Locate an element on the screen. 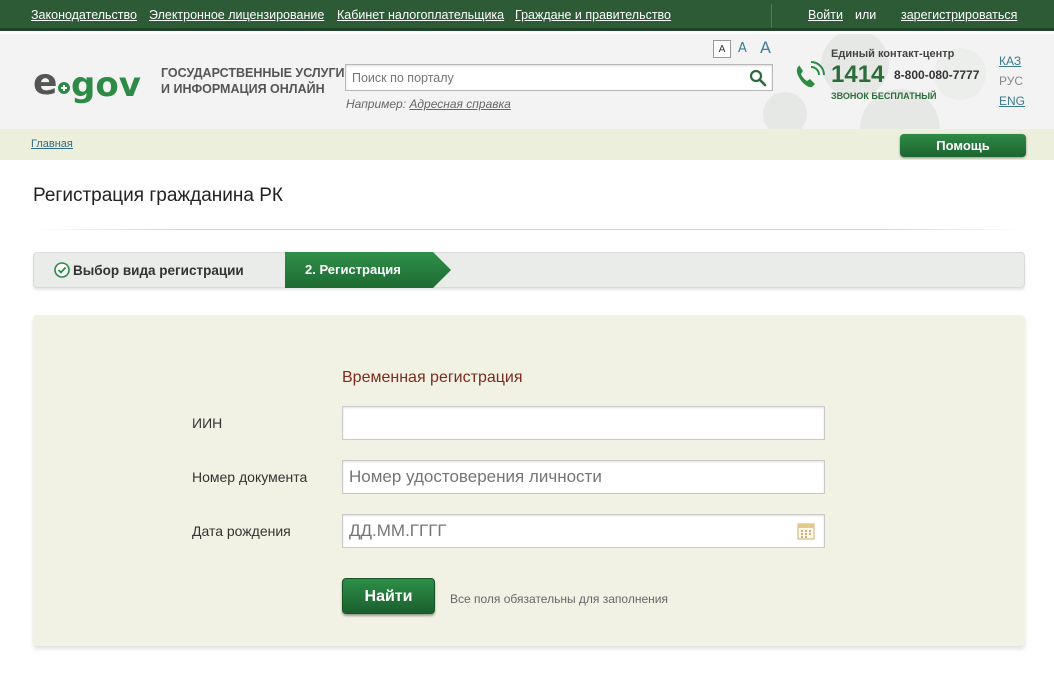 The height and width of the screenshot is (677, 1054). portal-search is located at coordinates (559, 77).